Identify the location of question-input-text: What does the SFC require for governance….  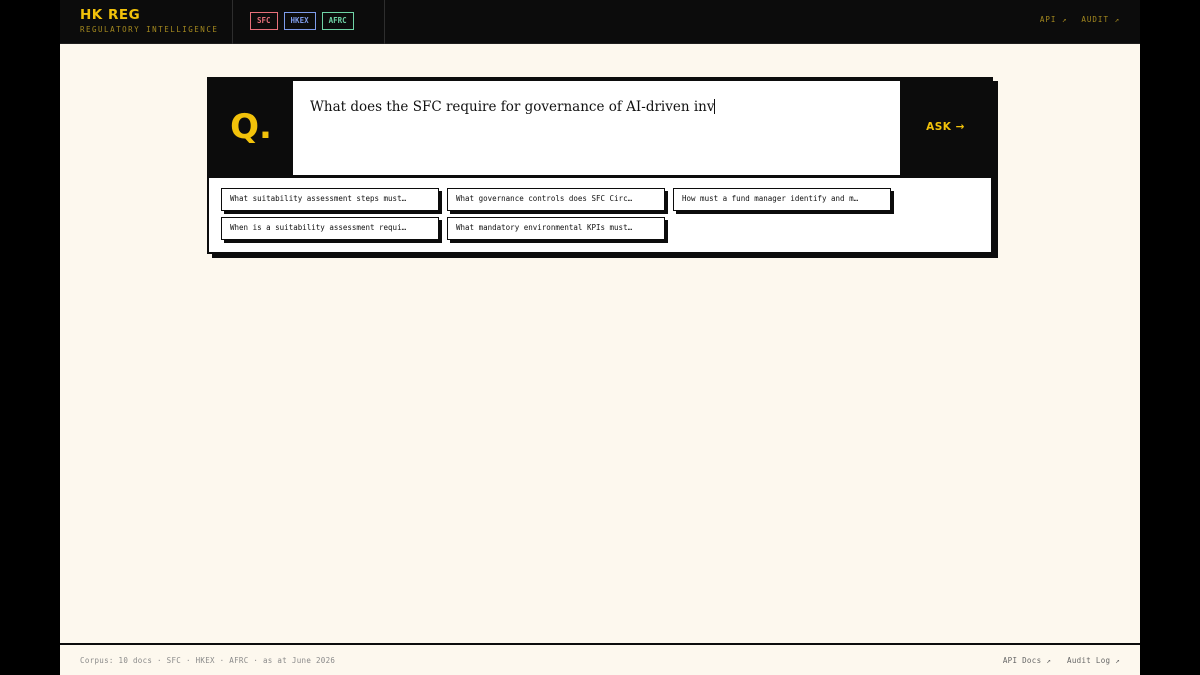
(512, 107).